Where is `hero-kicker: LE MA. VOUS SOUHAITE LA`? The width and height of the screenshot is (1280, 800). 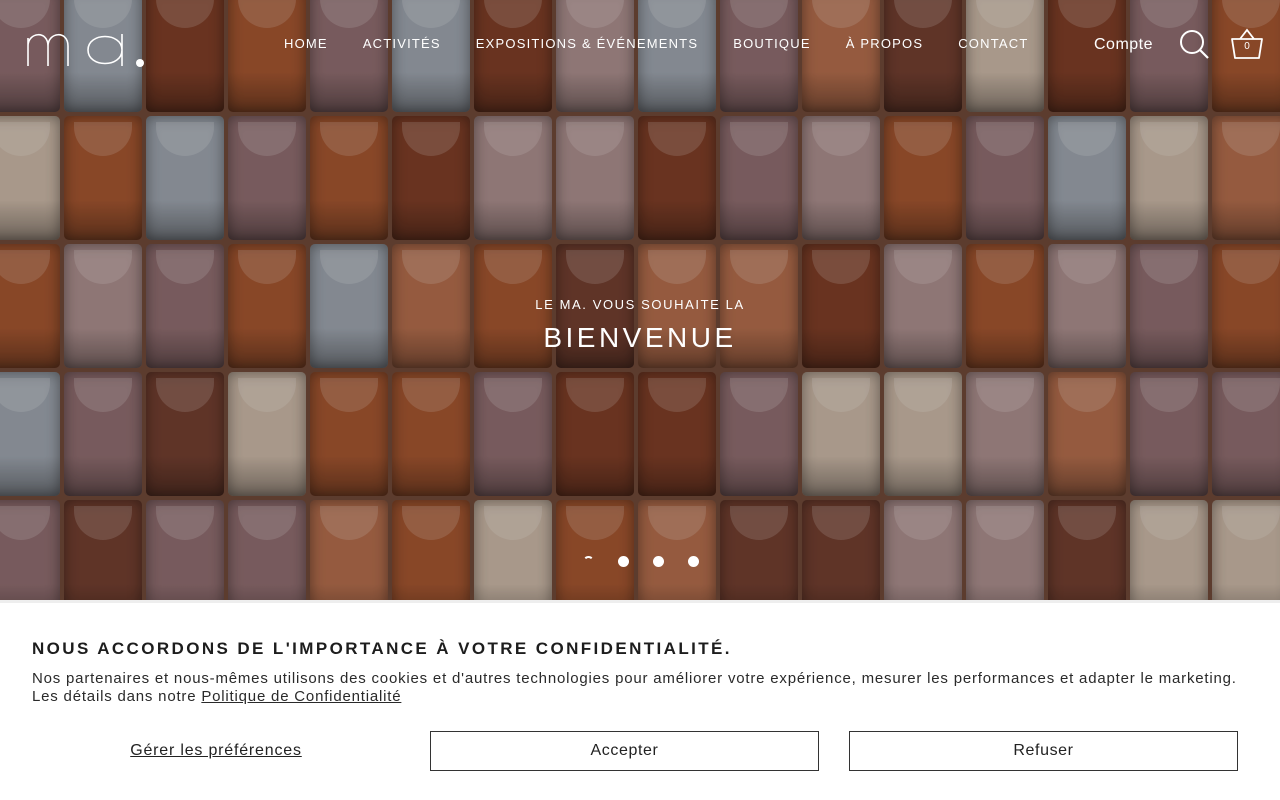
hero-kicker: LE MA. VOUS SOUHAITE LA is located at coordinates (640, 304).